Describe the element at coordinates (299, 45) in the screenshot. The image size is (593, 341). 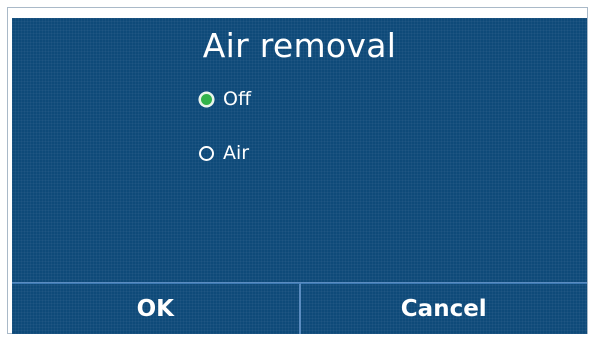
I see `dialog-title: Air removal` at that location.